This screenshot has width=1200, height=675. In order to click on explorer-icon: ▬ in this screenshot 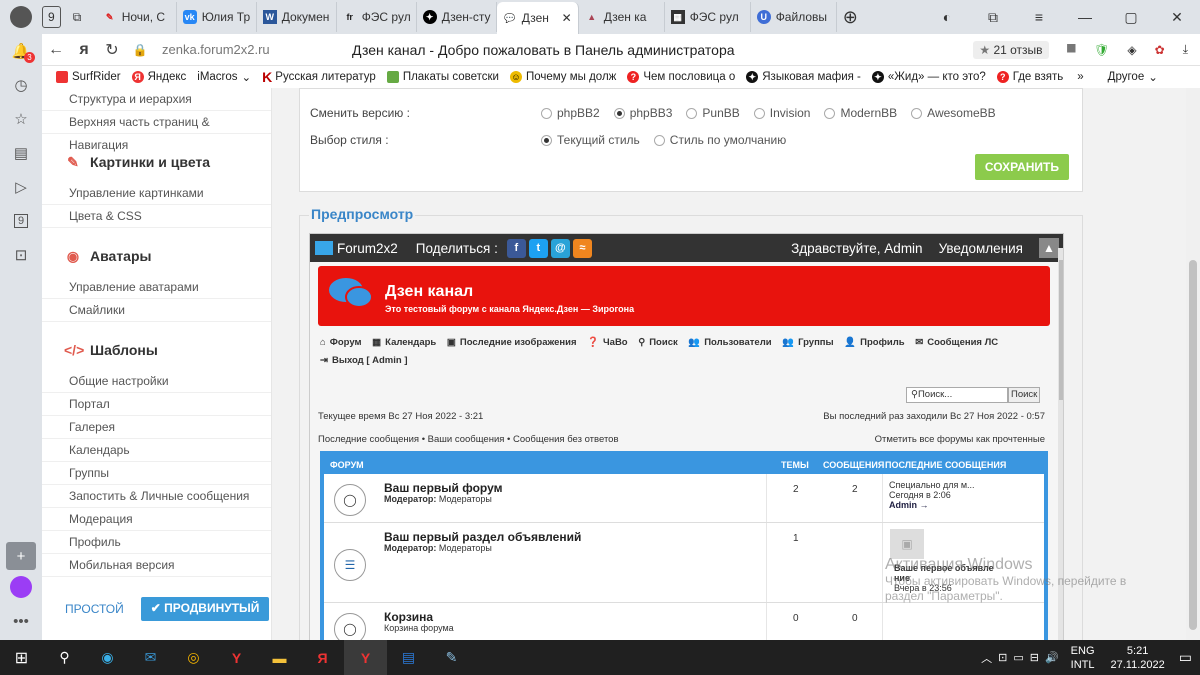, I will do `click(279, 657)`.